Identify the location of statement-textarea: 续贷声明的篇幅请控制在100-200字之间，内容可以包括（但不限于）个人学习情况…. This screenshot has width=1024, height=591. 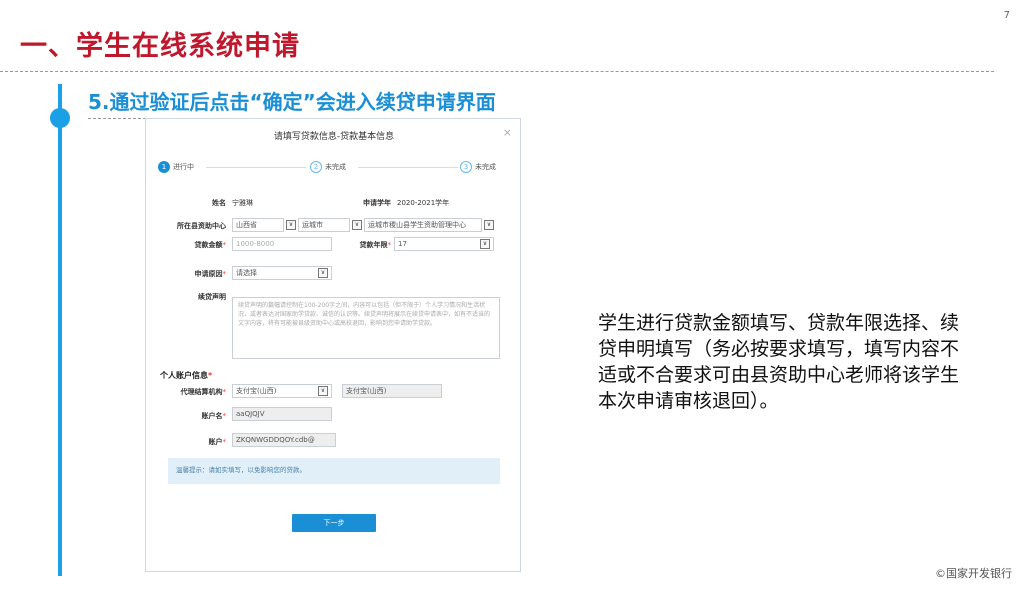
(366, 328).